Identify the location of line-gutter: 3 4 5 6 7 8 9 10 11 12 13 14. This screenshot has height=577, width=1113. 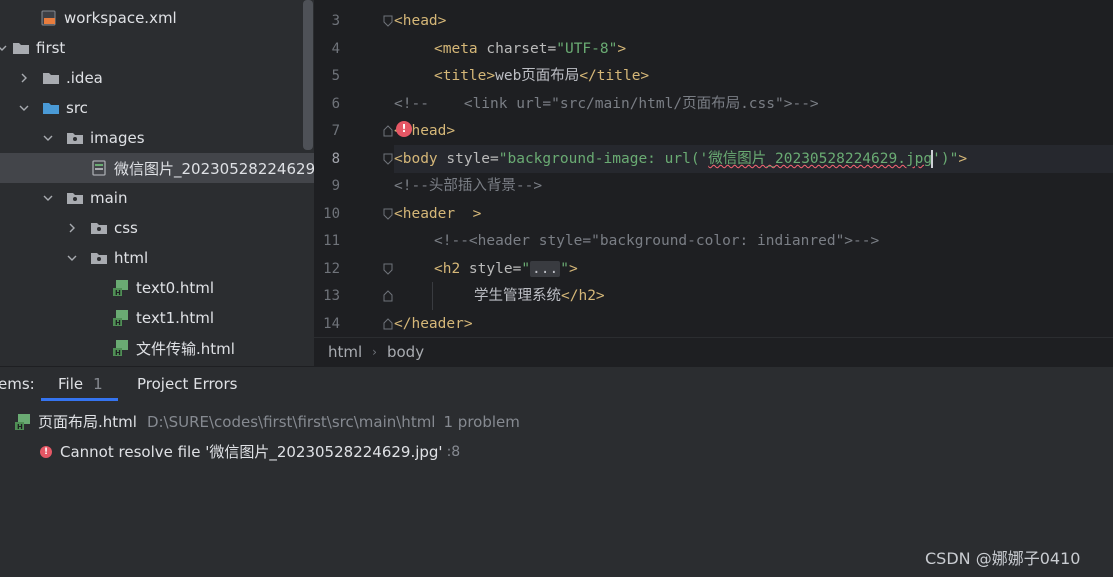
(351, 168).